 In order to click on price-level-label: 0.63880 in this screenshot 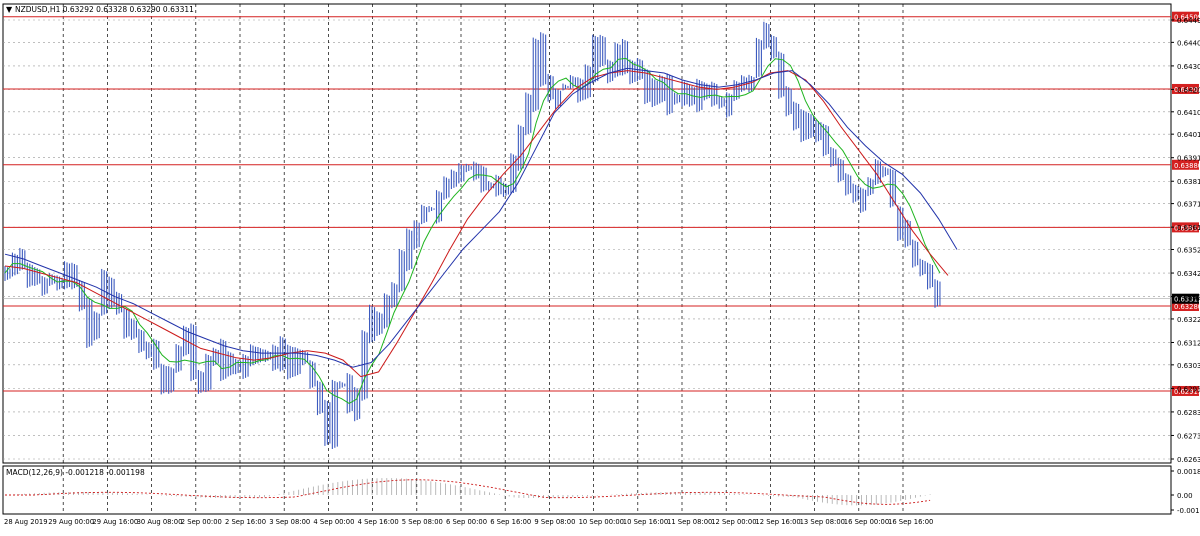, I will do `click(1187, 166)`.